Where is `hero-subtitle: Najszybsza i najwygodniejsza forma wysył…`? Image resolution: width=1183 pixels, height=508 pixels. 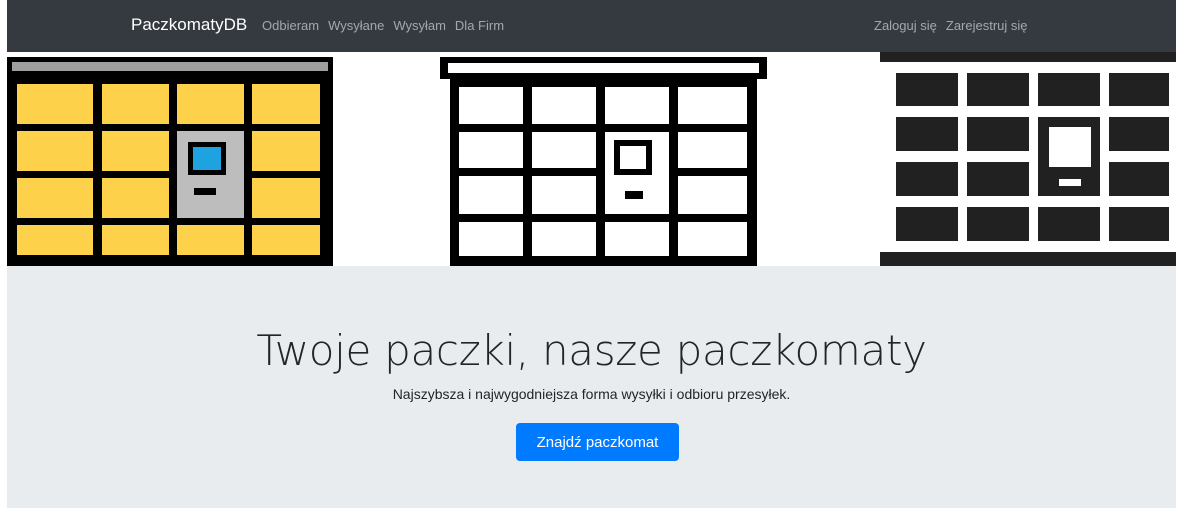
hero-subtitle: Najszybsza i najwygodniejsza forma wysył… is located at coordinates (591, 394).